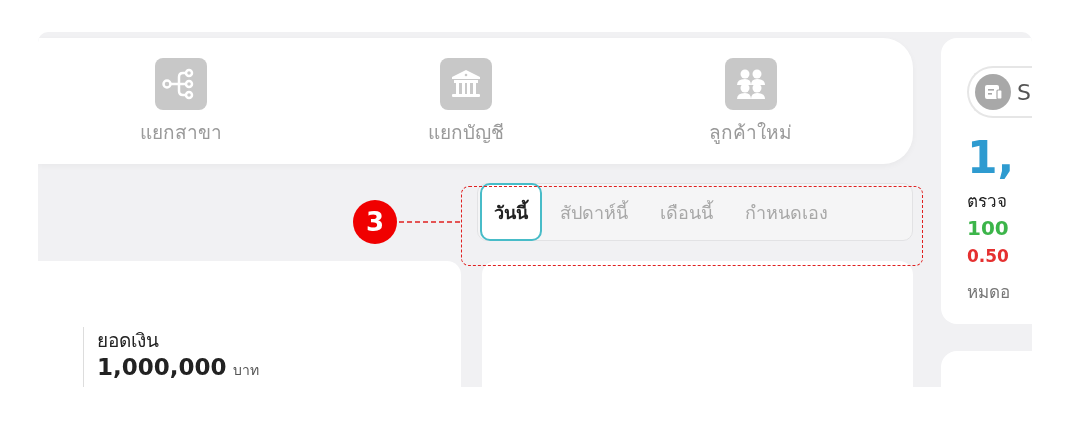 The height and width of the screenshot is (437, 1080). What do you see at coordinates (750, 84) in the screenshot?
I see `people-icon` at bounding box center [750, 84].